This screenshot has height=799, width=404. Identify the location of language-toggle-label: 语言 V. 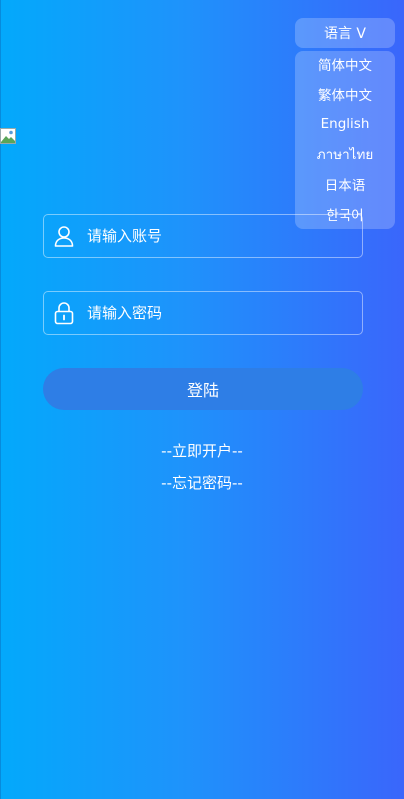
(345, 34).